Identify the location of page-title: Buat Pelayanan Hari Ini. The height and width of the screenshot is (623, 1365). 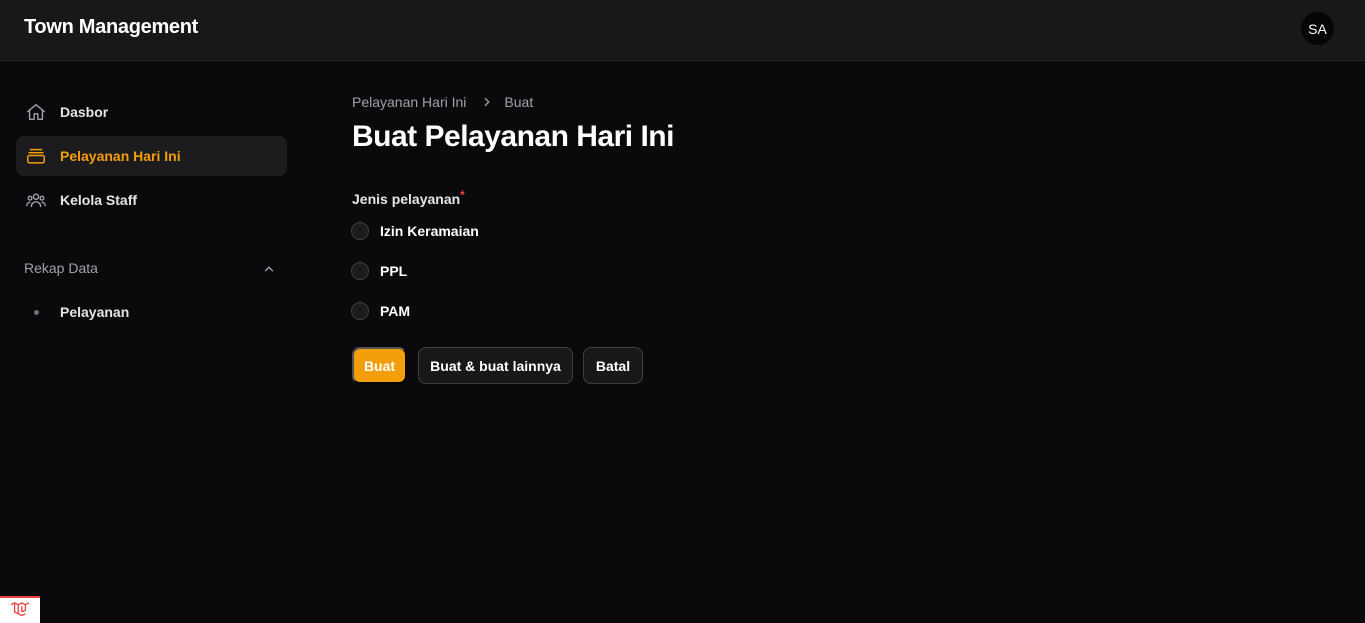
(513, 136).